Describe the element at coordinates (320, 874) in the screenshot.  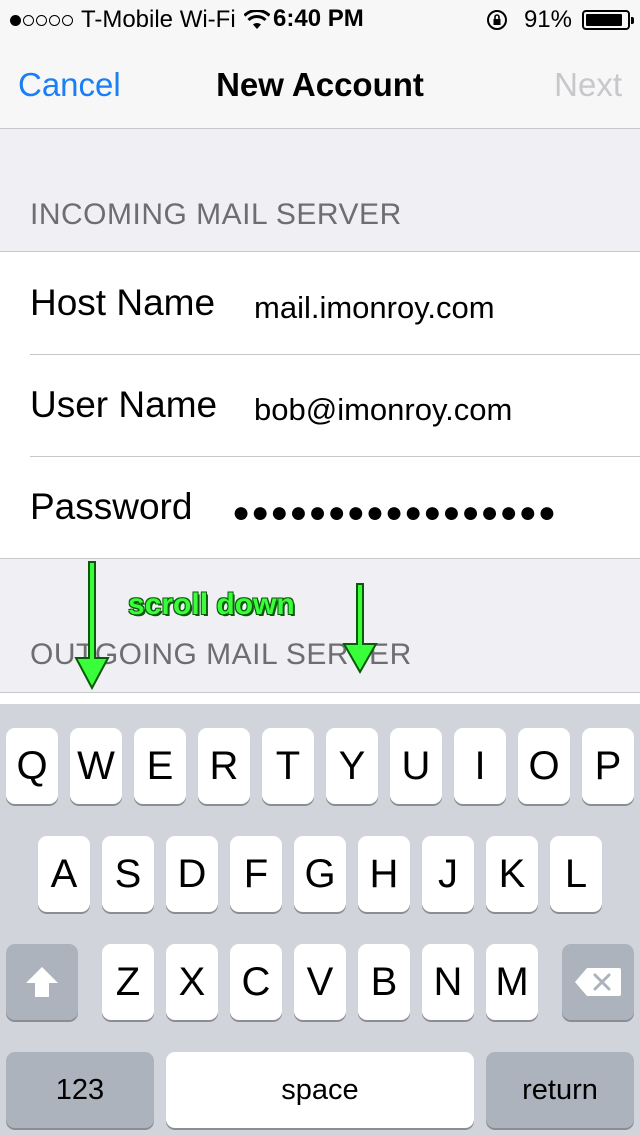
I see `key-g: G` at that location.